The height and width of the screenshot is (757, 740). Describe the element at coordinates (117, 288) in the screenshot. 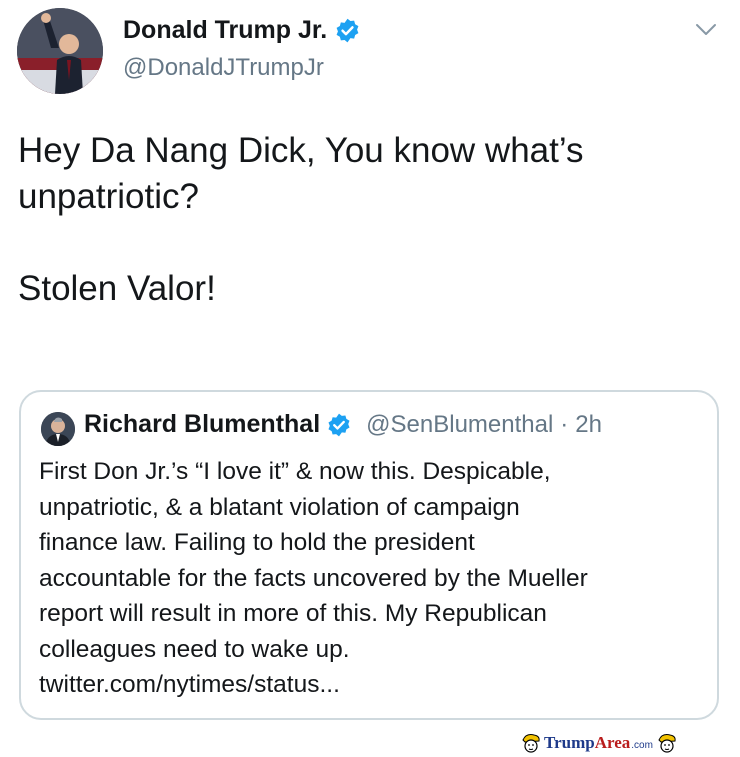

I see `tweet-text-line: Stolen Valor!` at that location.